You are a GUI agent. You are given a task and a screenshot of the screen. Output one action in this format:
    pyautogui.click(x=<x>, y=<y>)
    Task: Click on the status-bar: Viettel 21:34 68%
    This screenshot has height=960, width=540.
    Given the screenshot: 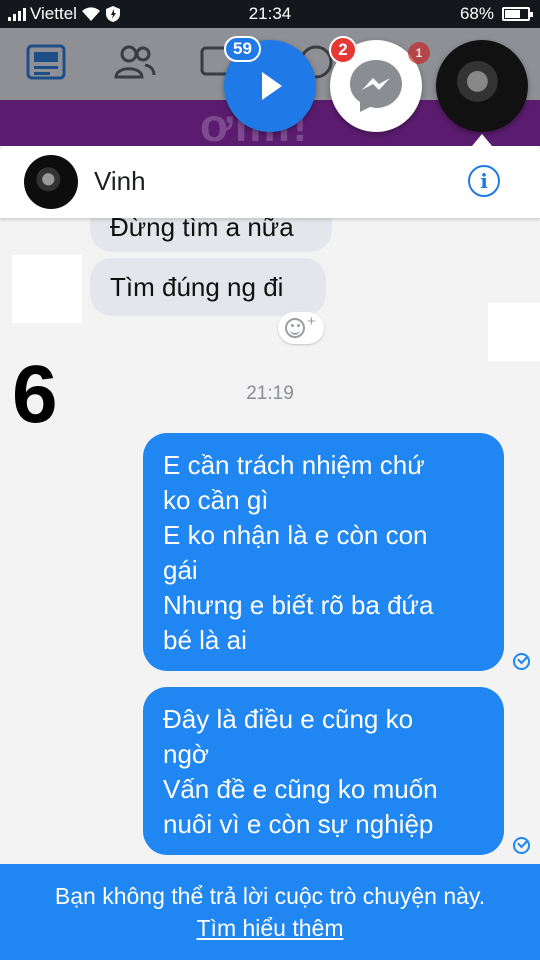 What is the action you would take?
    pyautogui.click(x=270, y=14)
    